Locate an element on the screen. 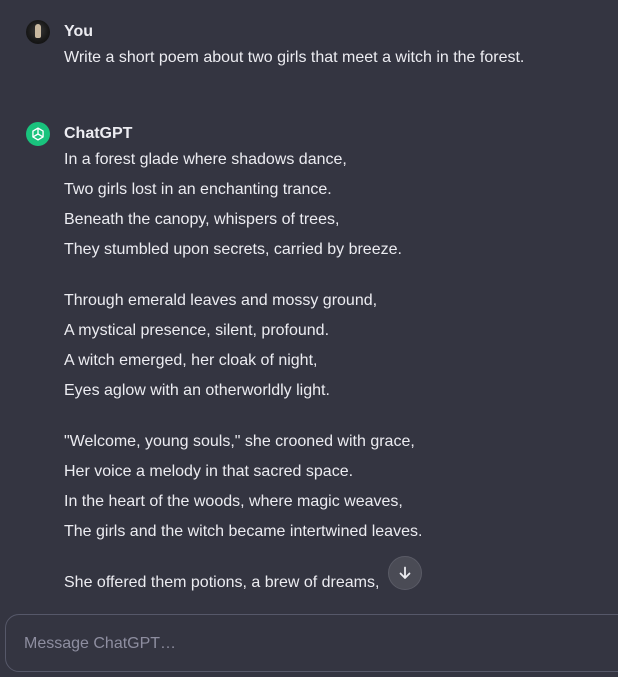 The height and width of the screenshot is (677, 618). poem-line: Her voice a melody in that sacred space. is located at coordinates (209, 471).